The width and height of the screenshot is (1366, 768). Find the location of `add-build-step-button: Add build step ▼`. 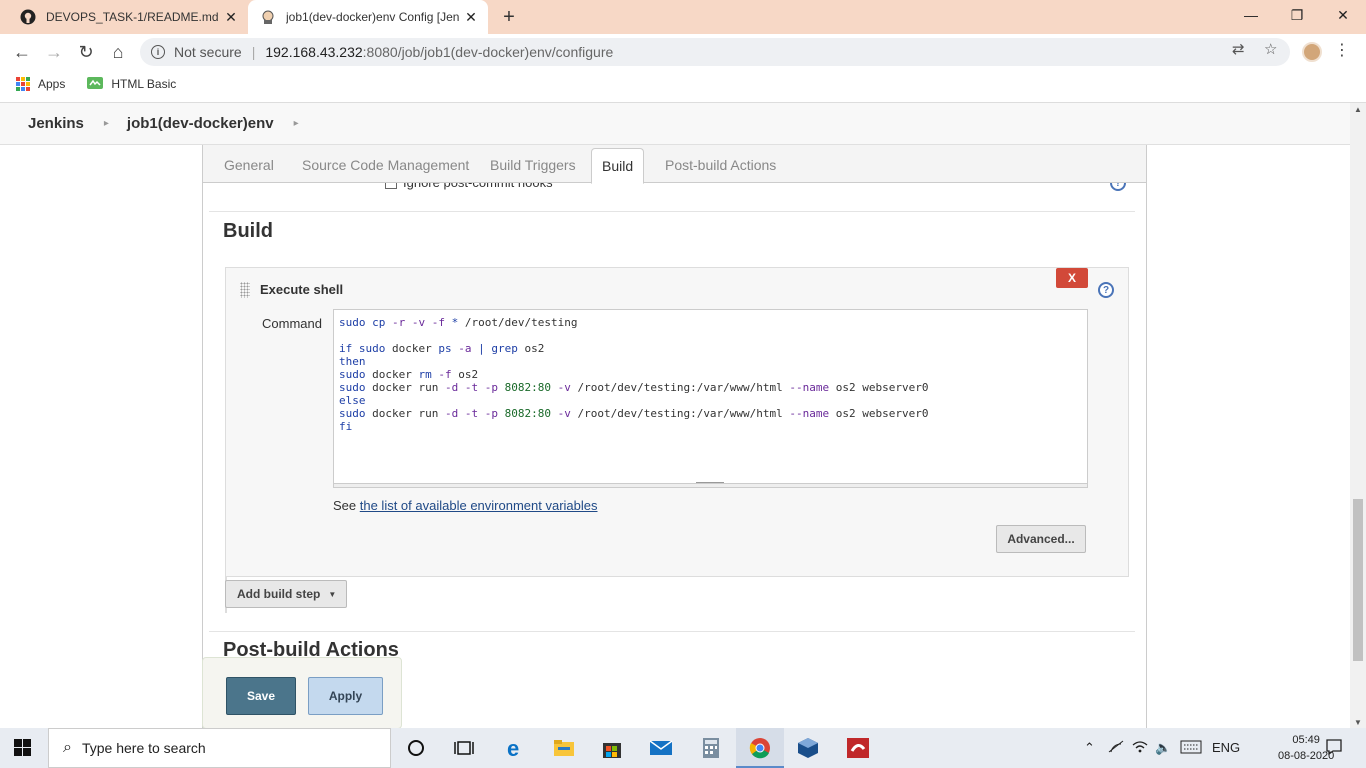

add-build-step-button: Add build step ▼ is located at coordinates (286, 594).